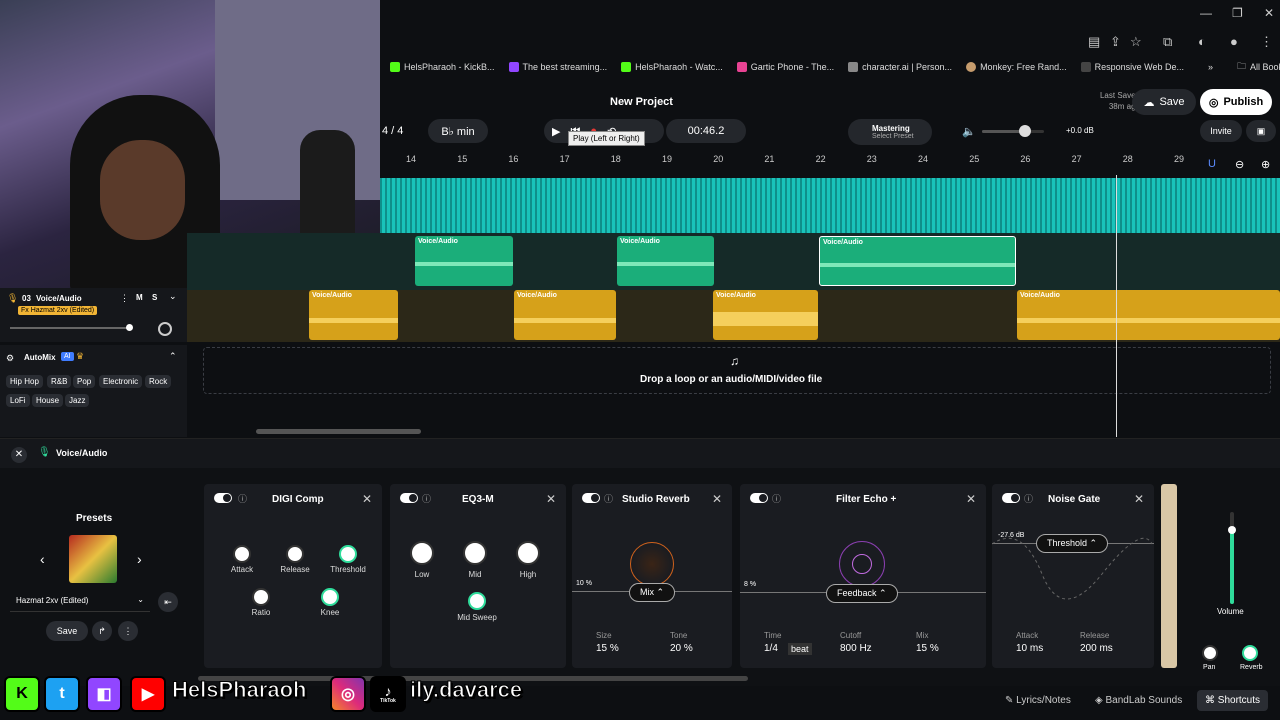 The height and width of the screenshot is (720, 1280). I want to click on bandlab-sounds-button: ◈ BandLab Sounds, so click(1138, 700).